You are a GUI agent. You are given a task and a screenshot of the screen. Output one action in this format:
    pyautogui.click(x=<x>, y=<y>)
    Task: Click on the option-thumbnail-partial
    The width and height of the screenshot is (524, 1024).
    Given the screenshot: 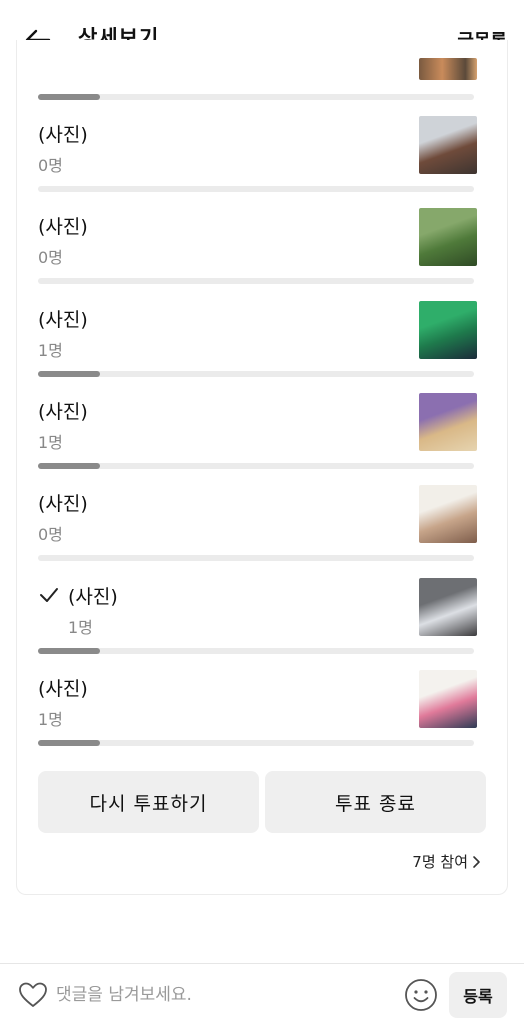 What is the action you would take?
    pyautogui.click(x=448, y=69)
    